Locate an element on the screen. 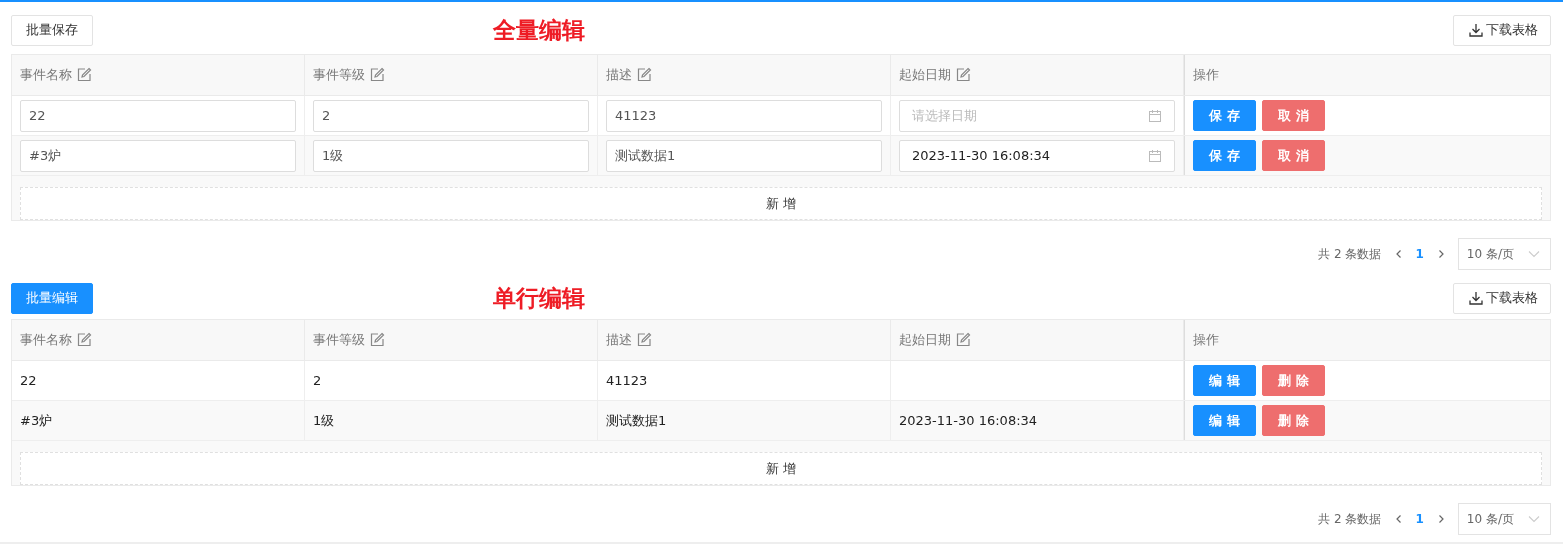  table-cell: 2 is located at coordinates (317, 380).